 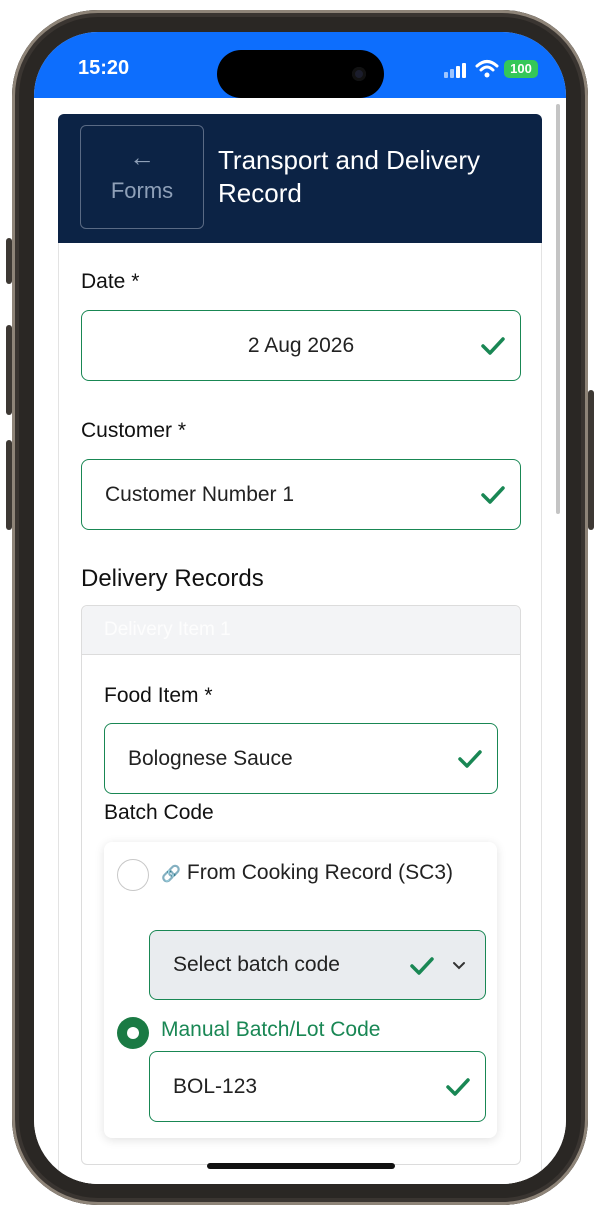 I want to click on link-icon: 🔗, so click(x=171, y=874).